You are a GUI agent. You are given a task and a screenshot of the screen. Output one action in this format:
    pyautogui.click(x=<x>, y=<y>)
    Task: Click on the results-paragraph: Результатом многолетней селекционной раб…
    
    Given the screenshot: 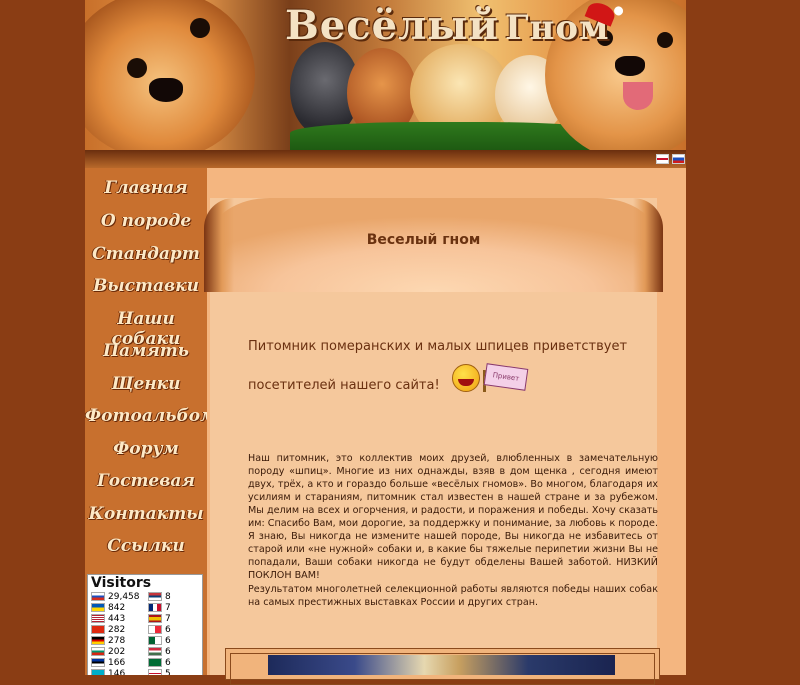 What is the action you would take?
    pyautogui.click(x=453, y=596)
    